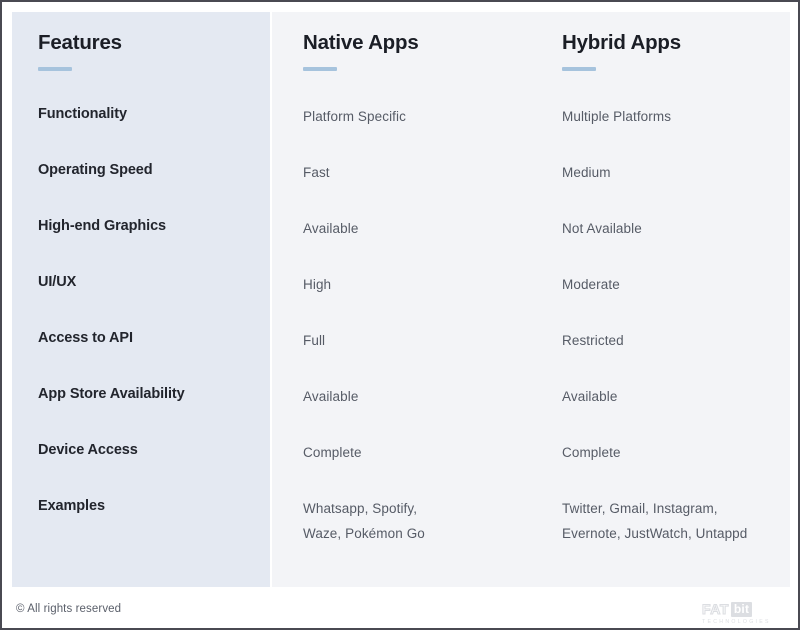 The width and height of the screenshot is (800, 632). I want to click on hybrid-value: Medium, so click(586, 172).